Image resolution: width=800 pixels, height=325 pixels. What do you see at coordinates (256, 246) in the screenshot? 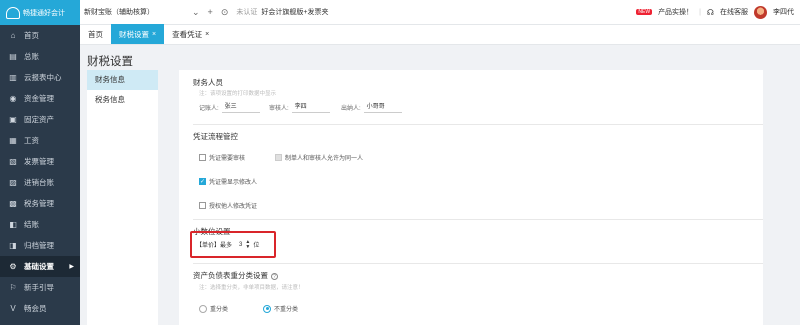
I see `decimal-unit: 位` at bounding box center [256, 246].